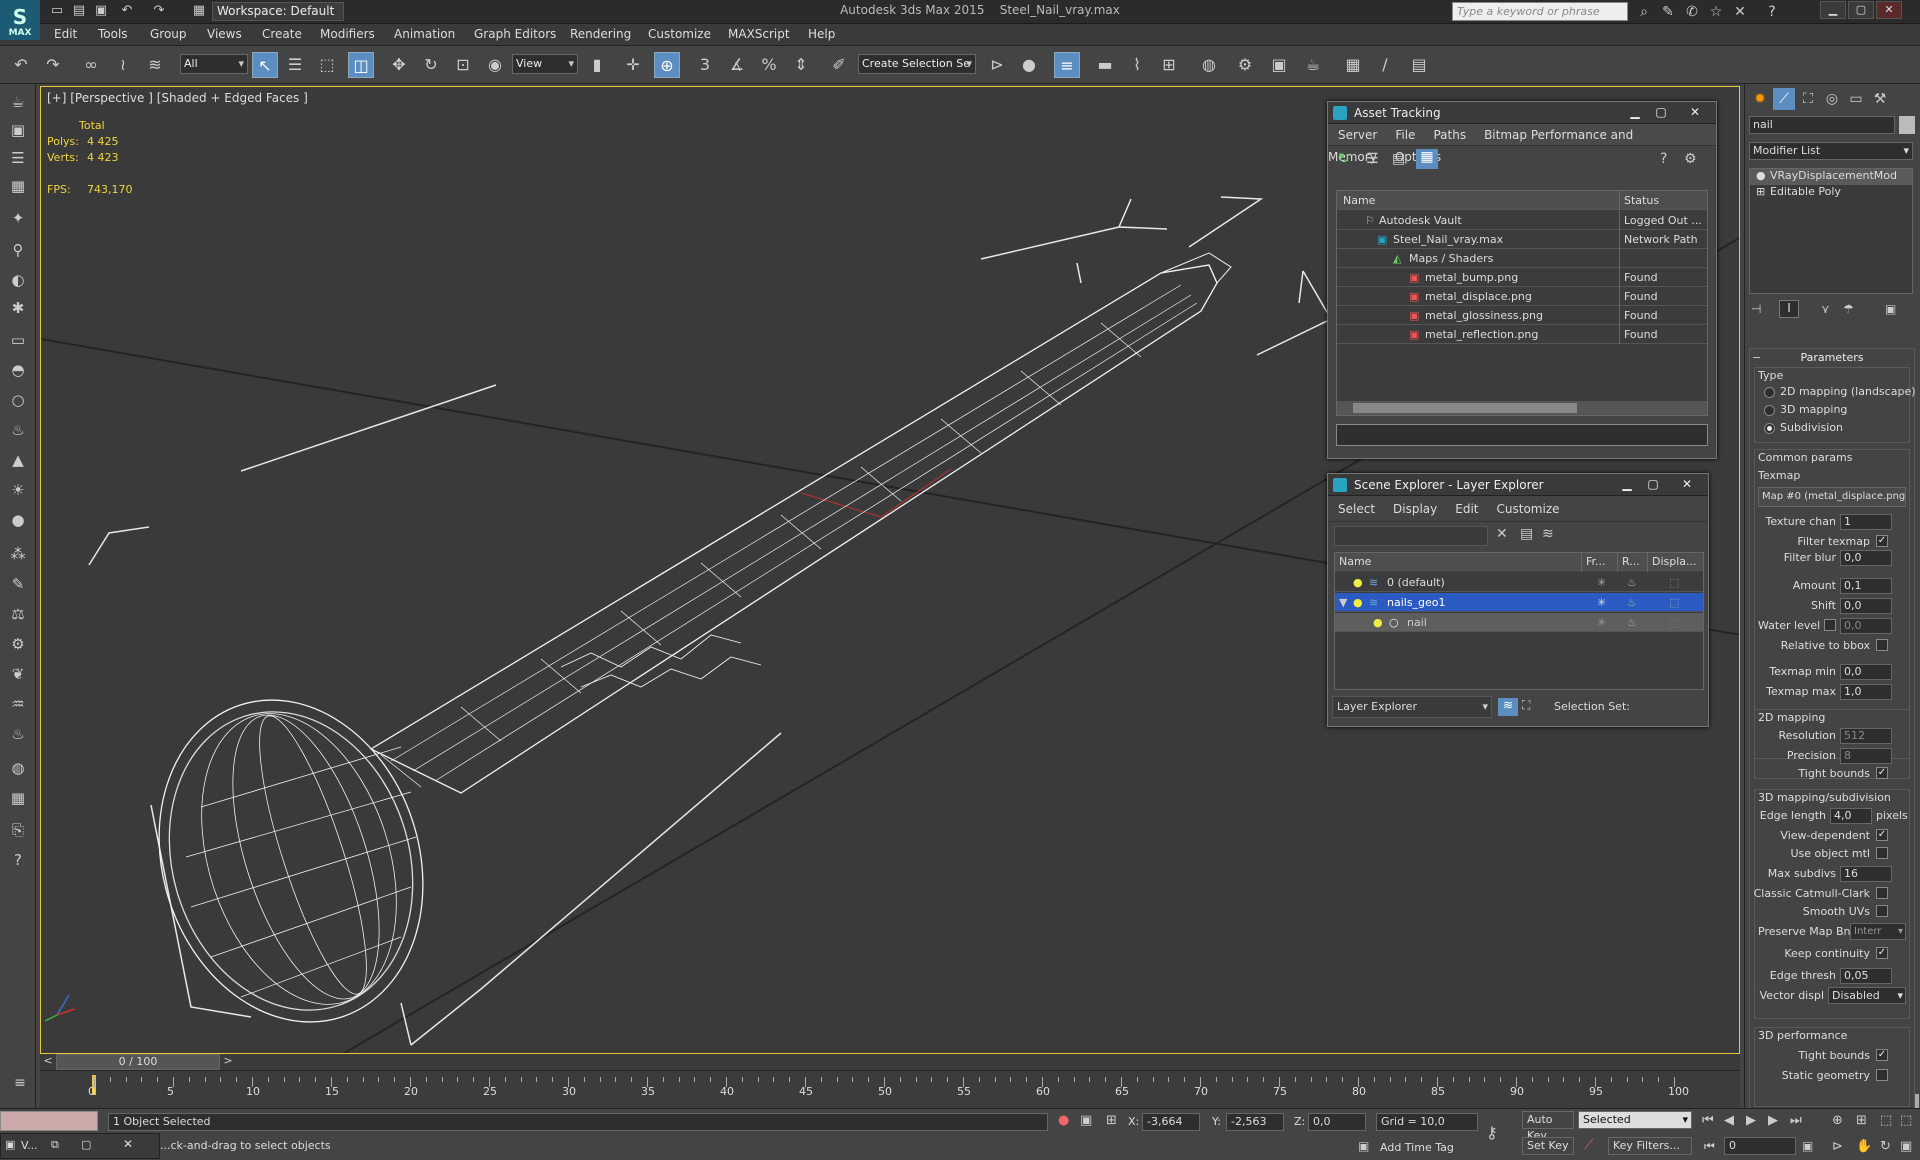 The image size is (1920, 1160). Describe the element at coordinates (1830, 625) in the screenshot. I see `water-level-checkbox` at that location.